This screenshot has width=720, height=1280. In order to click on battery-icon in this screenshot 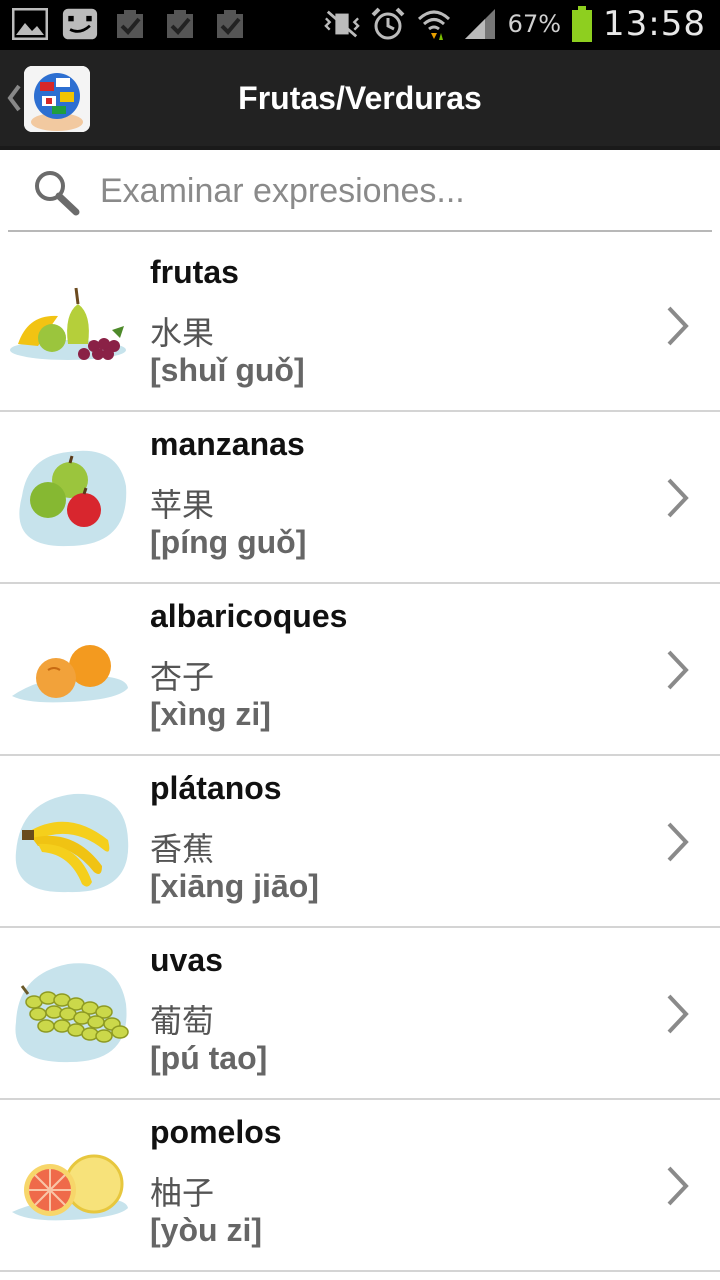, I will do `click(582, 24)`.